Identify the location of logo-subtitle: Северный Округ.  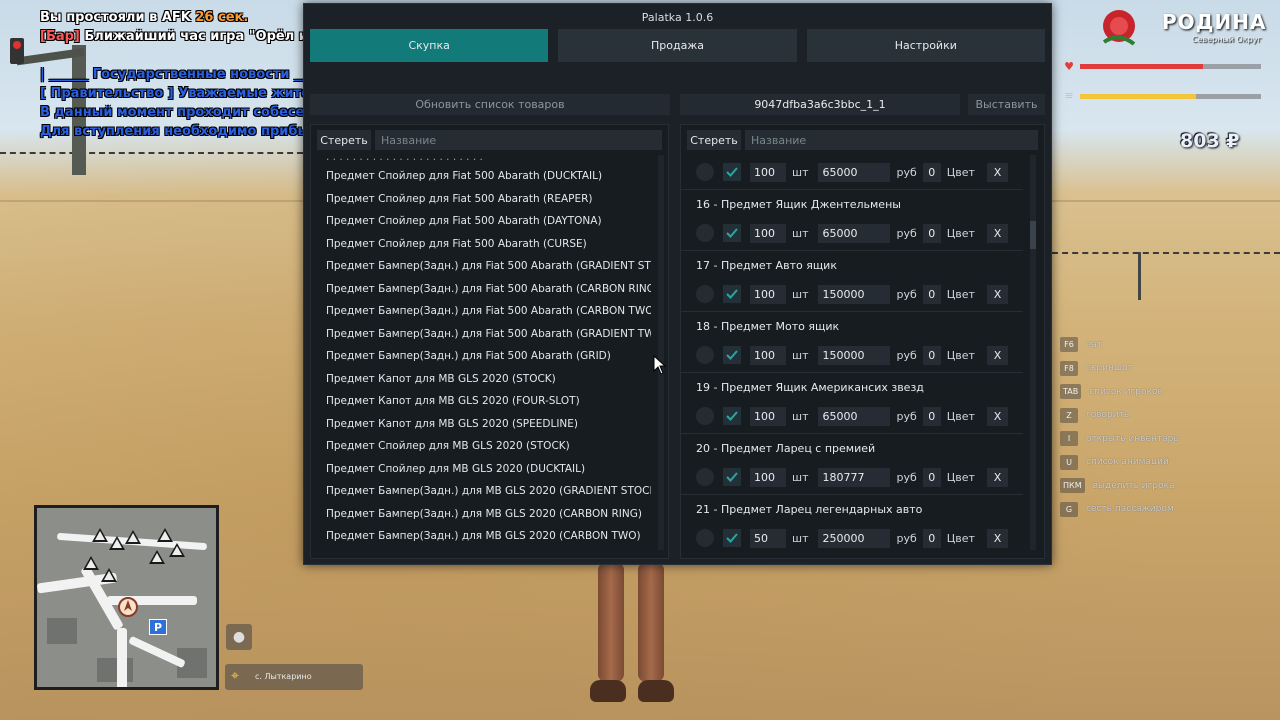
(1227, 39).